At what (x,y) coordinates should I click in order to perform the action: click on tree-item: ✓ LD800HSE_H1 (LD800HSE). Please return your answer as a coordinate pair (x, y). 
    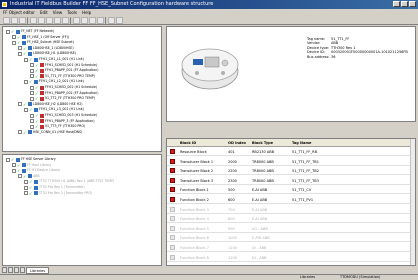
    Looking at the image, I should click on (47, 53).